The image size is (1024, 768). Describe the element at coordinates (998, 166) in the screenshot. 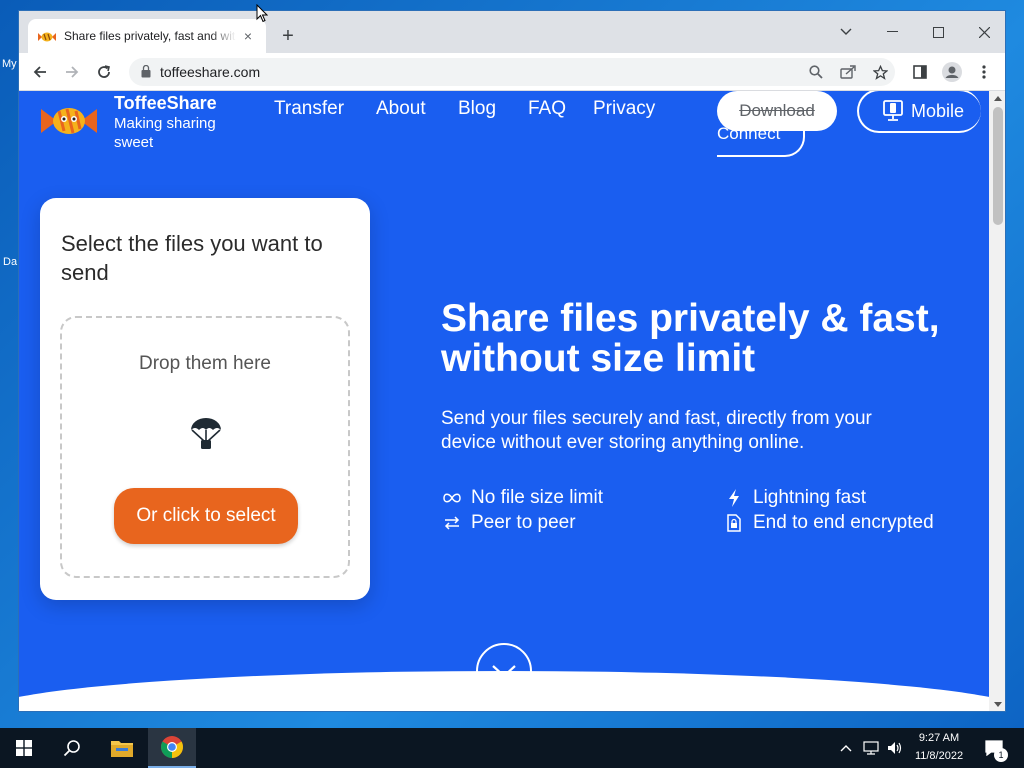

I see `scrollbar-thumb` at that location.